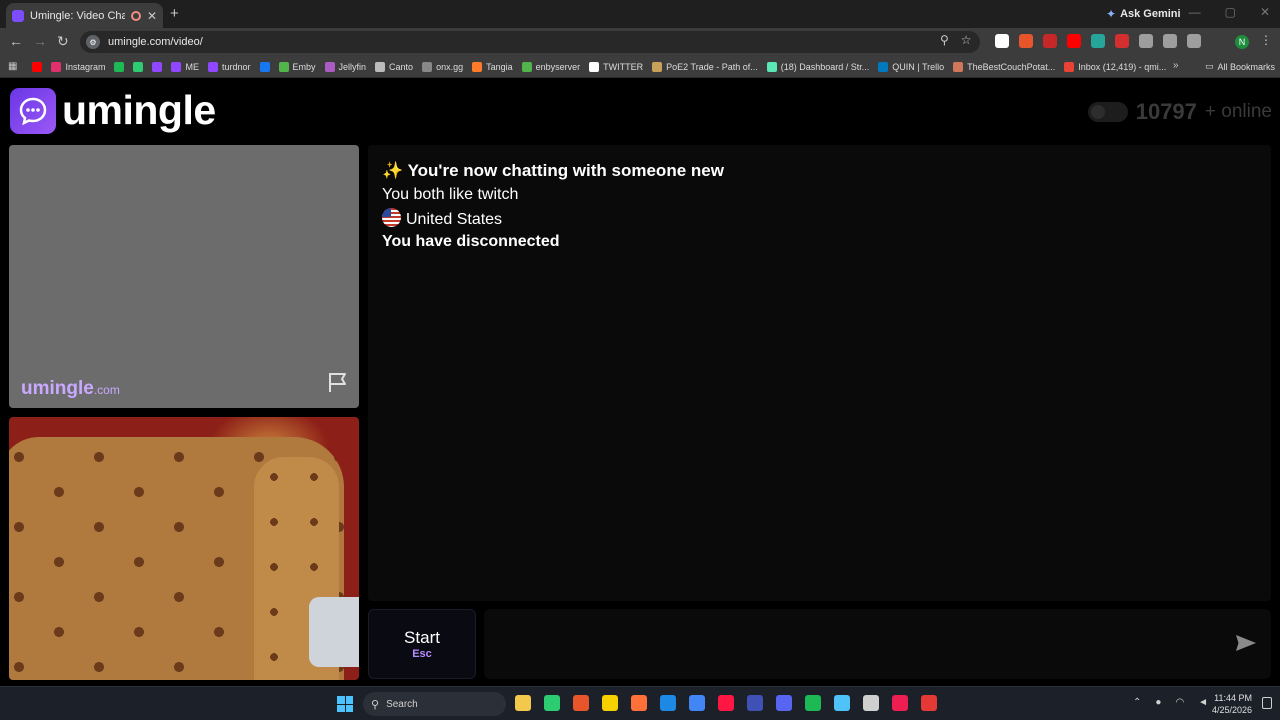 The width and height of the screenshot is (1280, 720). What do you see at coordinates (442, 66) in the screenshot?
I see `bookmark-item: onx.gg` at bounding box center [442, 66].